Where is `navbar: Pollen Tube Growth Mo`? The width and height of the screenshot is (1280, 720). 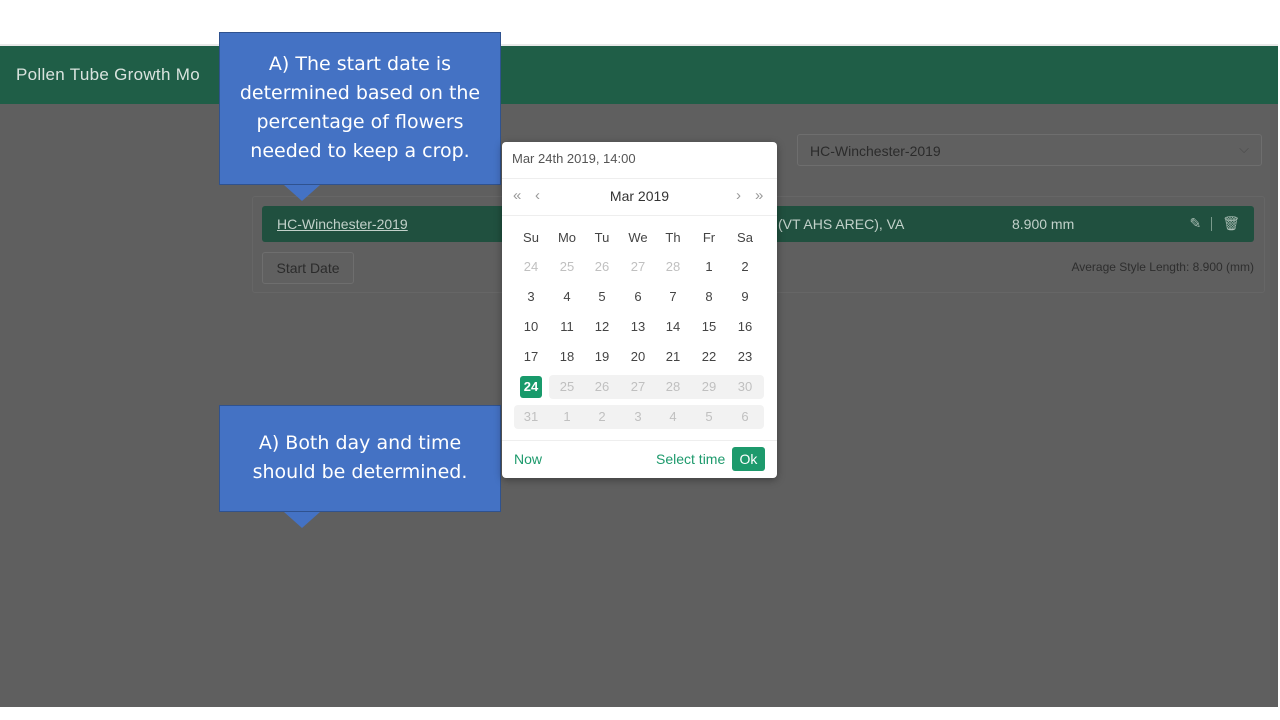 navbar: Pollen Tube Growth Mo is located at coordinates (639, 75).